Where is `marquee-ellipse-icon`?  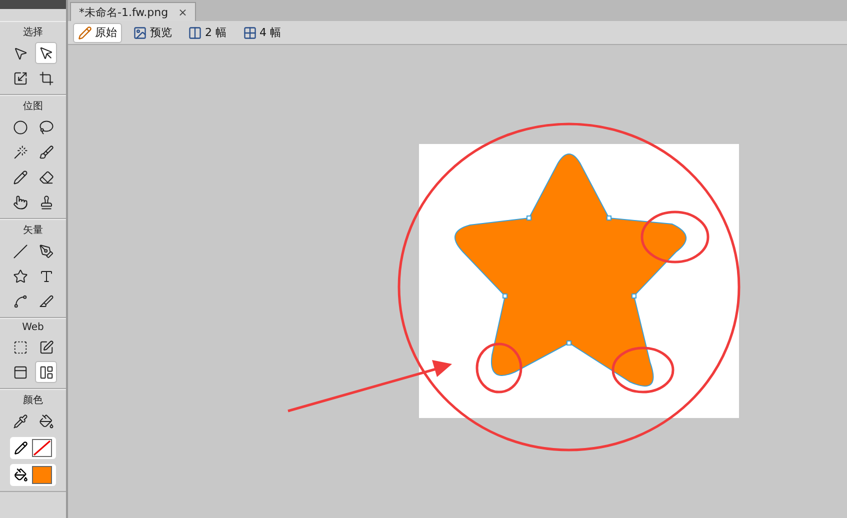 marquee-ellipse-icon is located at coordinates (20, 127).